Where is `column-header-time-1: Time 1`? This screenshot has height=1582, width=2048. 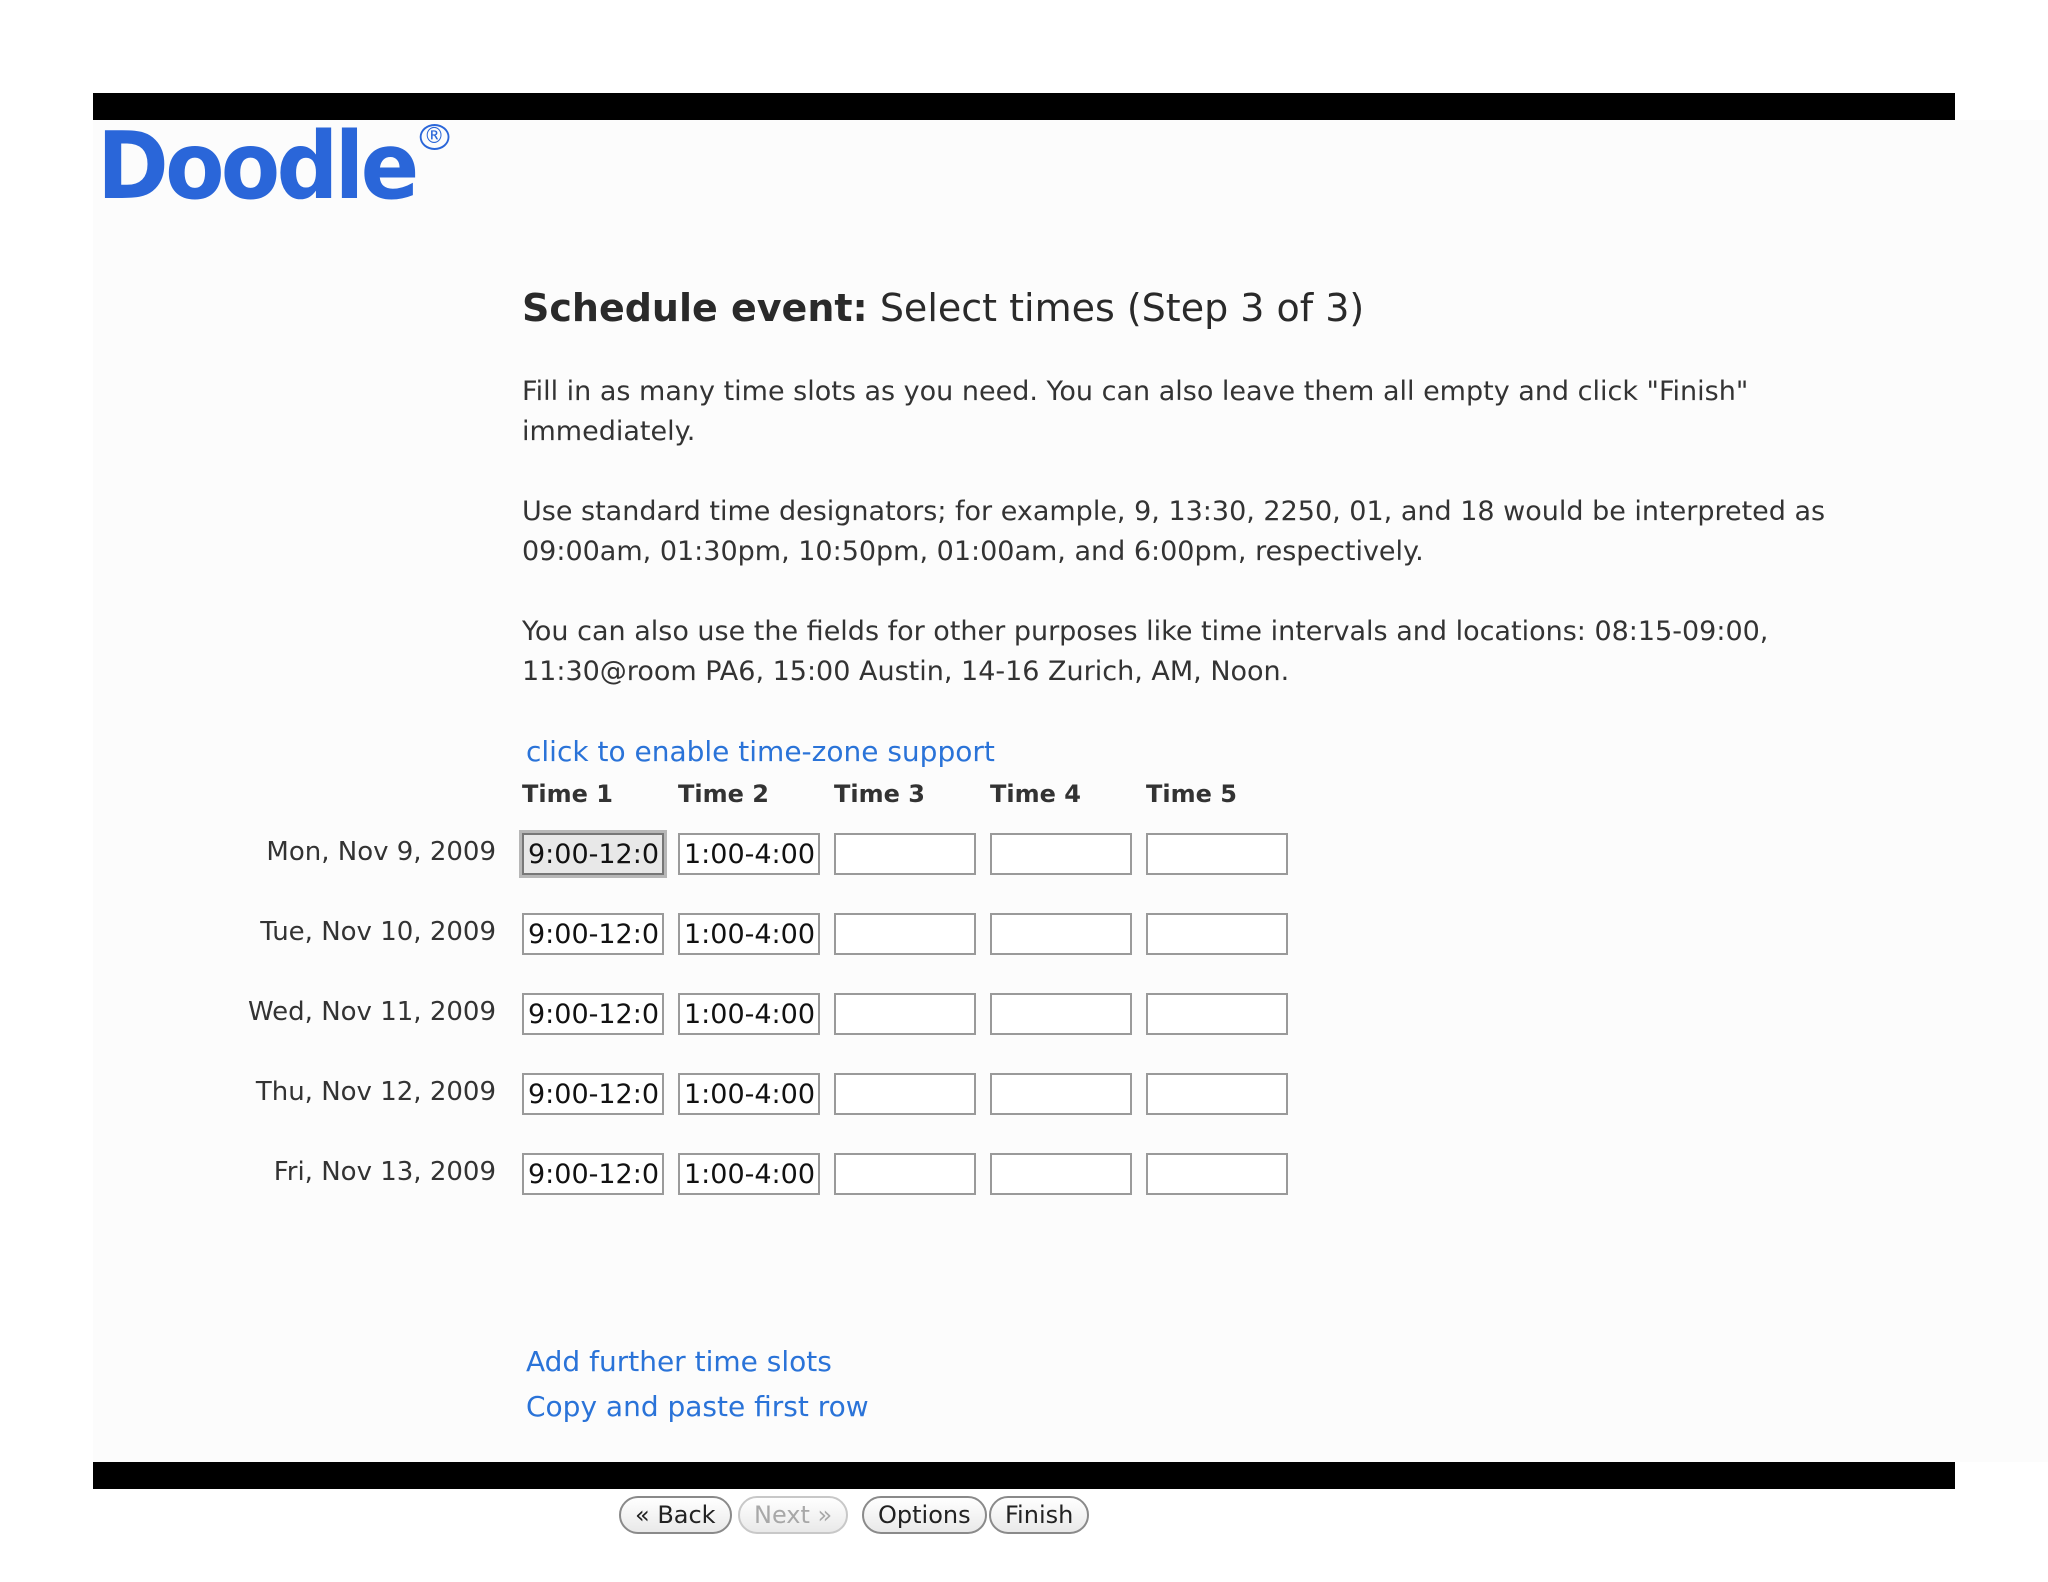 column-header-time-1: Time 1 is located at coordinates (567, 794).